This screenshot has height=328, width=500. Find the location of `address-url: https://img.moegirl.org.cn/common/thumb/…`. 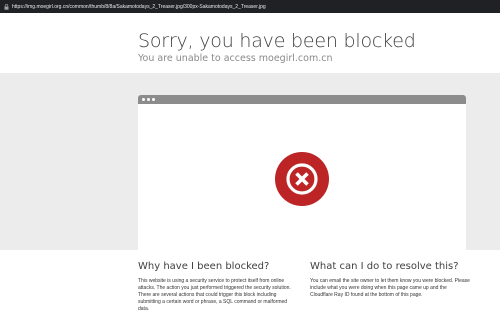

address-url: https://img.moegirl.org.cn/common/thumb/… is located at coordinates (139, 7).